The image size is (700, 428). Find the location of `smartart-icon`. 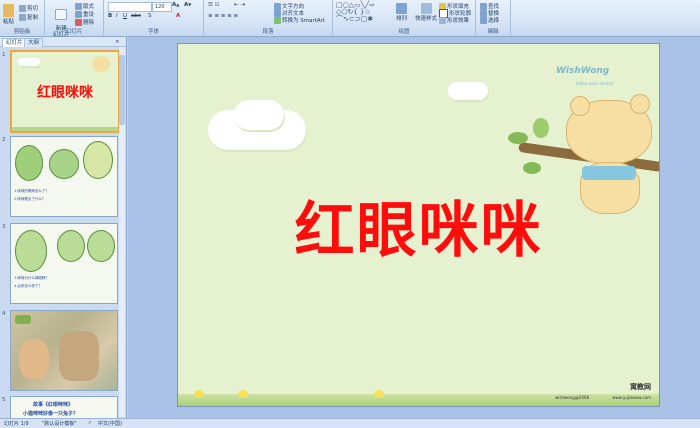

smartart-icon is located at coordinates (277, 20).